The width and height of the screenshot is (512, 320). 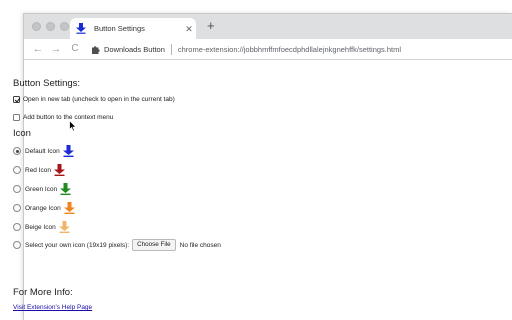 I want to click on icon-option-label: Orange Icon, so click(x=43, y=208).